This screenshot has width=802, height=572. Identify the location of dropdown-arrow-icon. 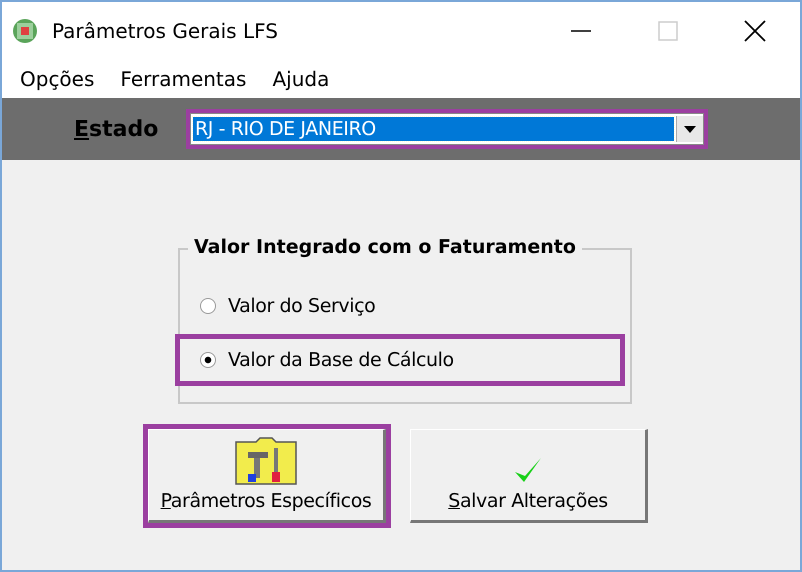
(690, 129).